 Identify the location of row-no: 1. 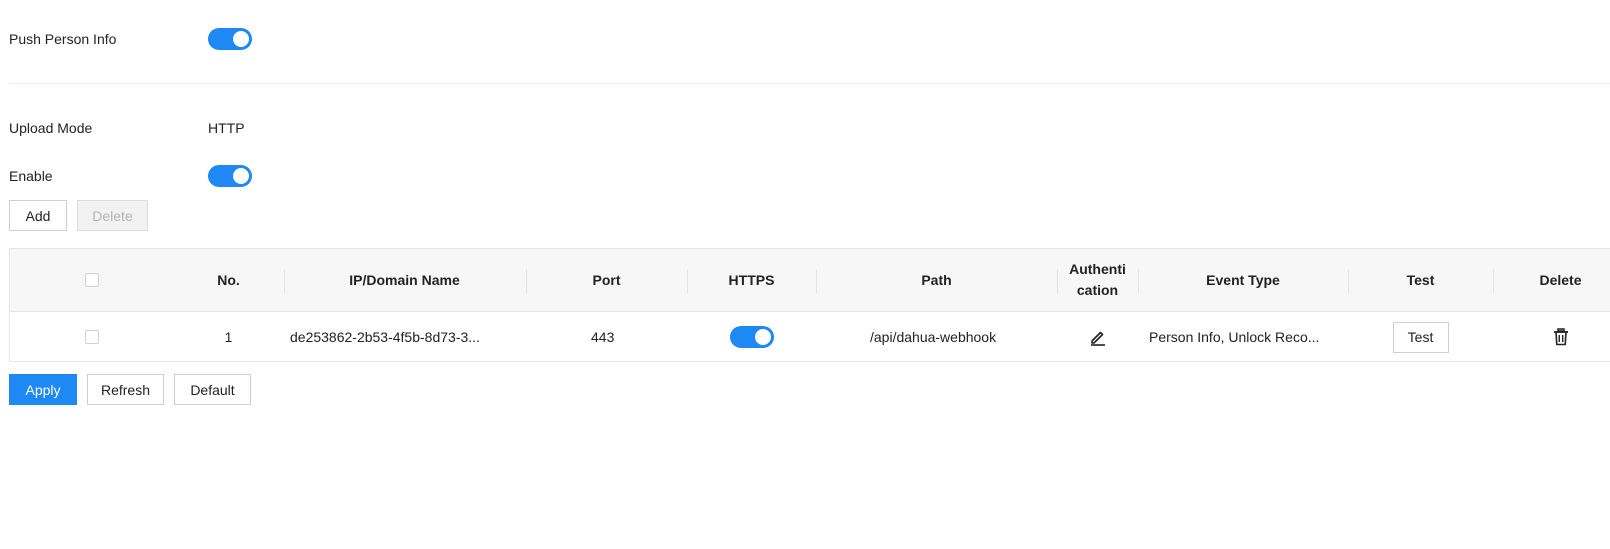
(228, 337).